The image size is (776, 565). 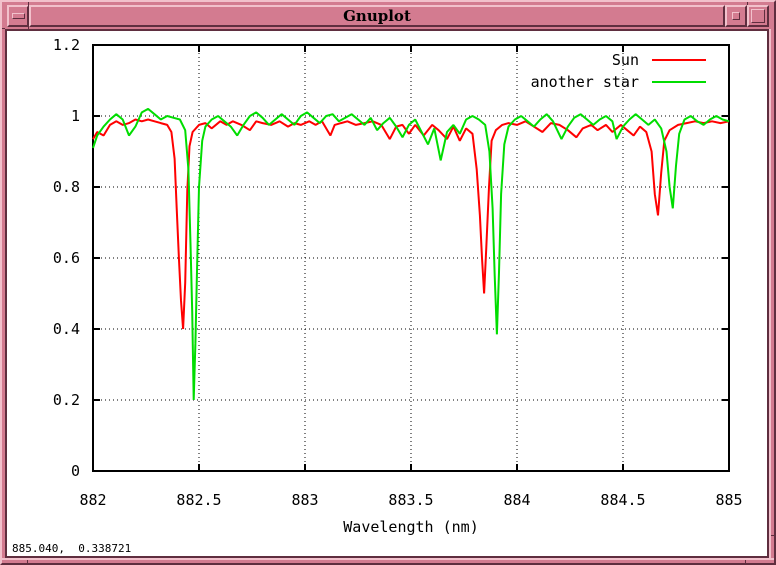 What do you see at coordinates (305, 500) in the screenshot?
I see `x-tick-label: 883` at bounding box center [305, 500].